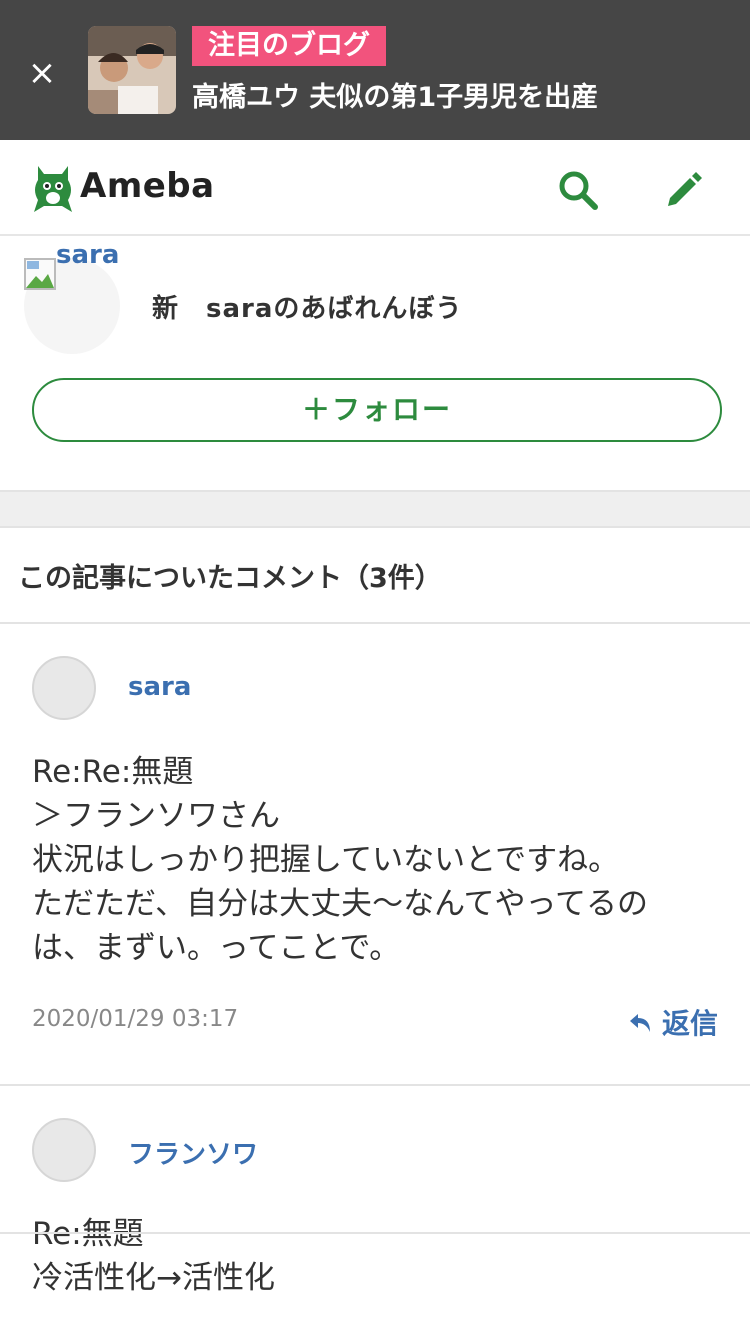 Image resolution: width=750 pixels, height=1334 pixels. What do you see at coordinates (156, 816) in the screenshot?
I see `comment-line: ＞フランソワさん` at bounding box center [156, 816].